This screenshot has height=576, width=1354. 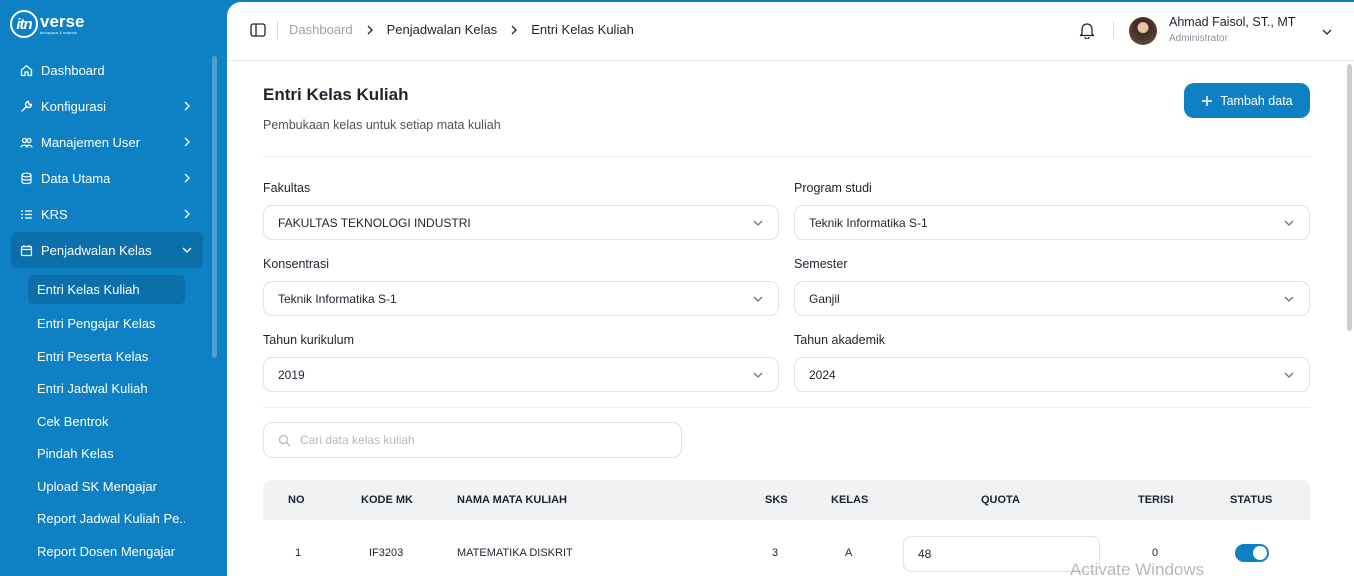 I want to click on tahun-akademik-select: 2024, so click(x=1052, y=374).